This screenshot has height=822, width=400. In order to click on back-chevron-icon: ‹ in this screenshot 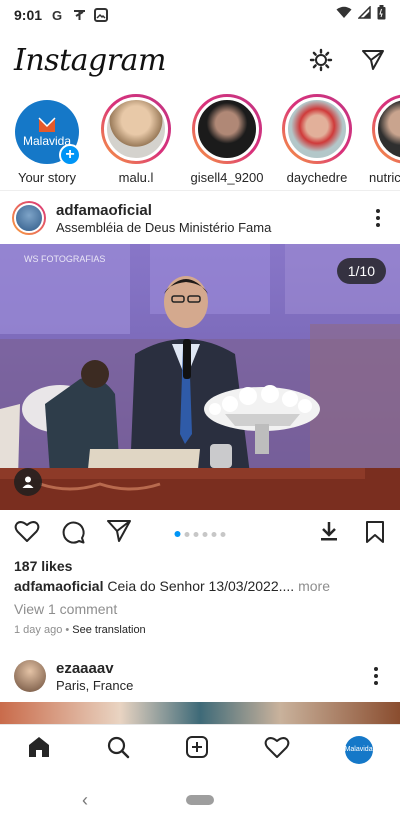, I will do `click(85, 800)`.